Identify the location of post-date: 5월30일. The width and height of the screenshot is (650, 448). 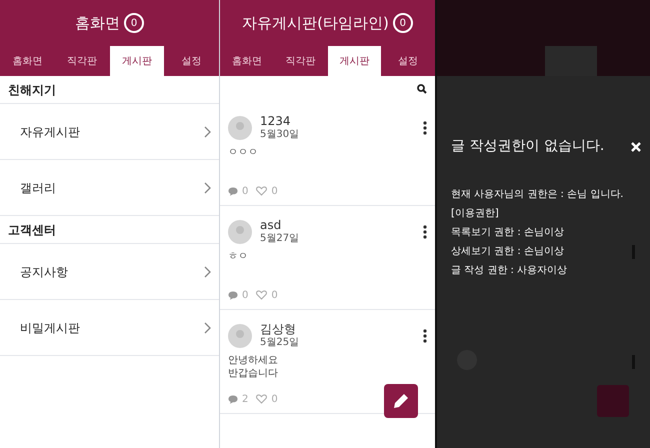
(280, 135).